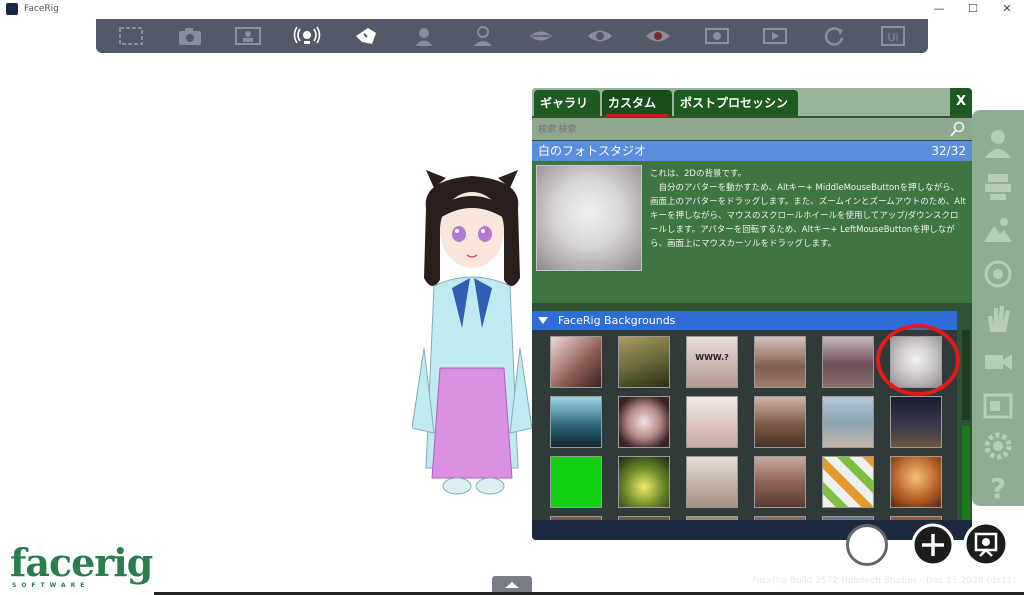  Describe the element at coordinates (637, 115) in the screenshot. I see `tab-customize-underline` at that location.